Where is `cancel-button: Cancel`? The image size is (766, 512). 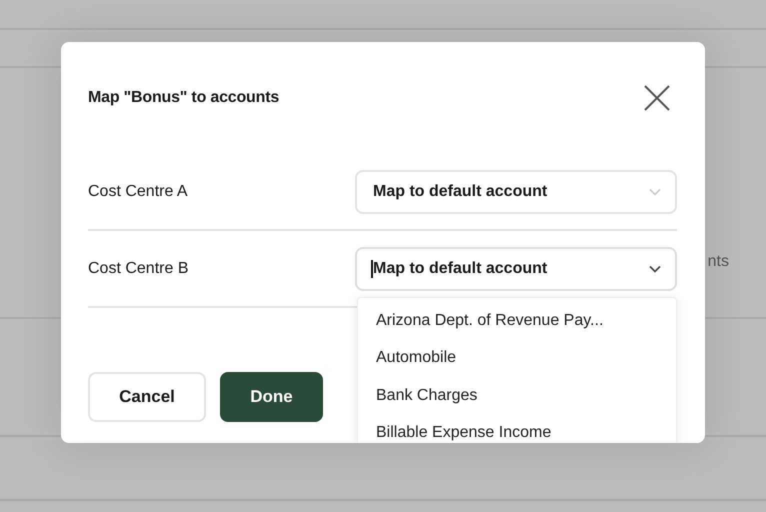 cancel-button: Cancel is located at coordinates (147, 397).